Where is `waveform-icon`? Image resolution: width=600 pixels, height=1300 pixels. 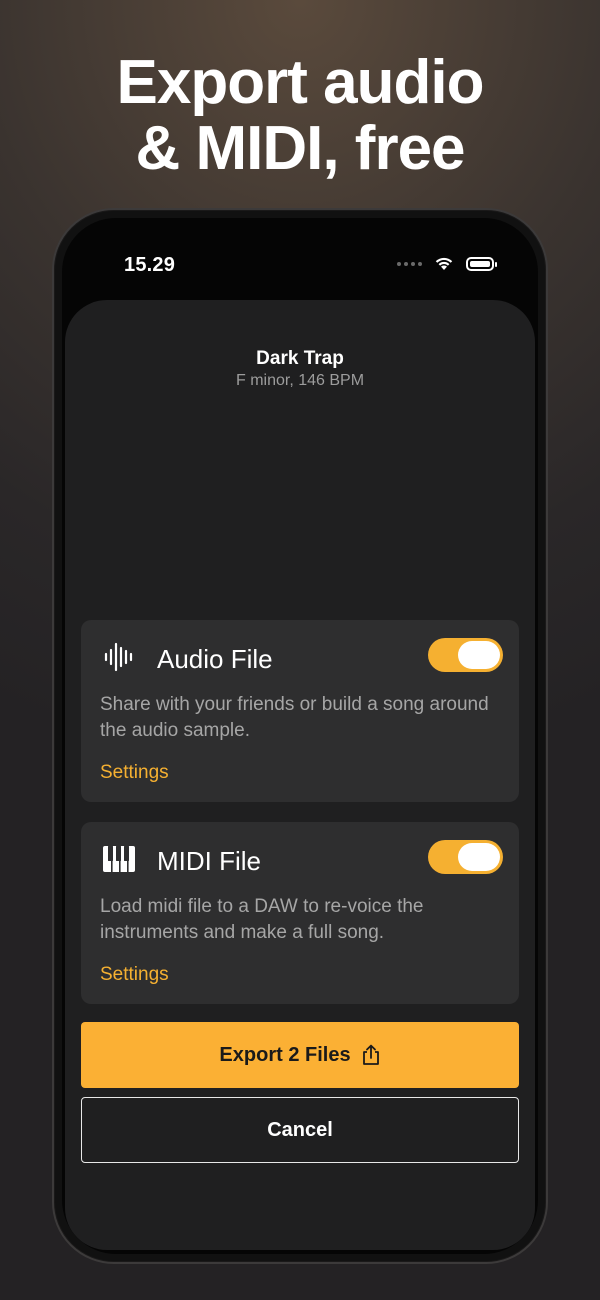 waveform-icon is located at coordinates (118, 657).